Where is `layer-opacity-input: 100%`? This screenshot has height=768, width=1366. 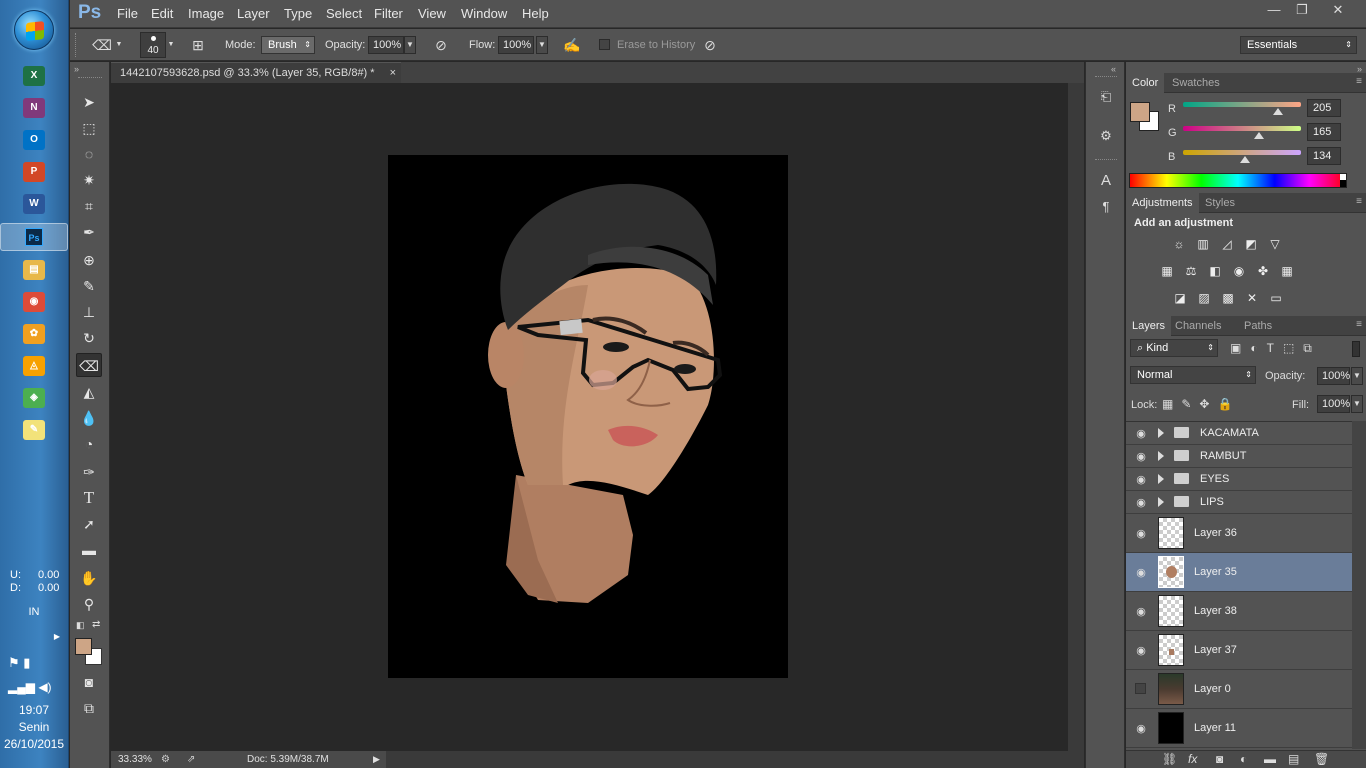 layer-opacity-input: 100% is located at coordinates (1333, 376).